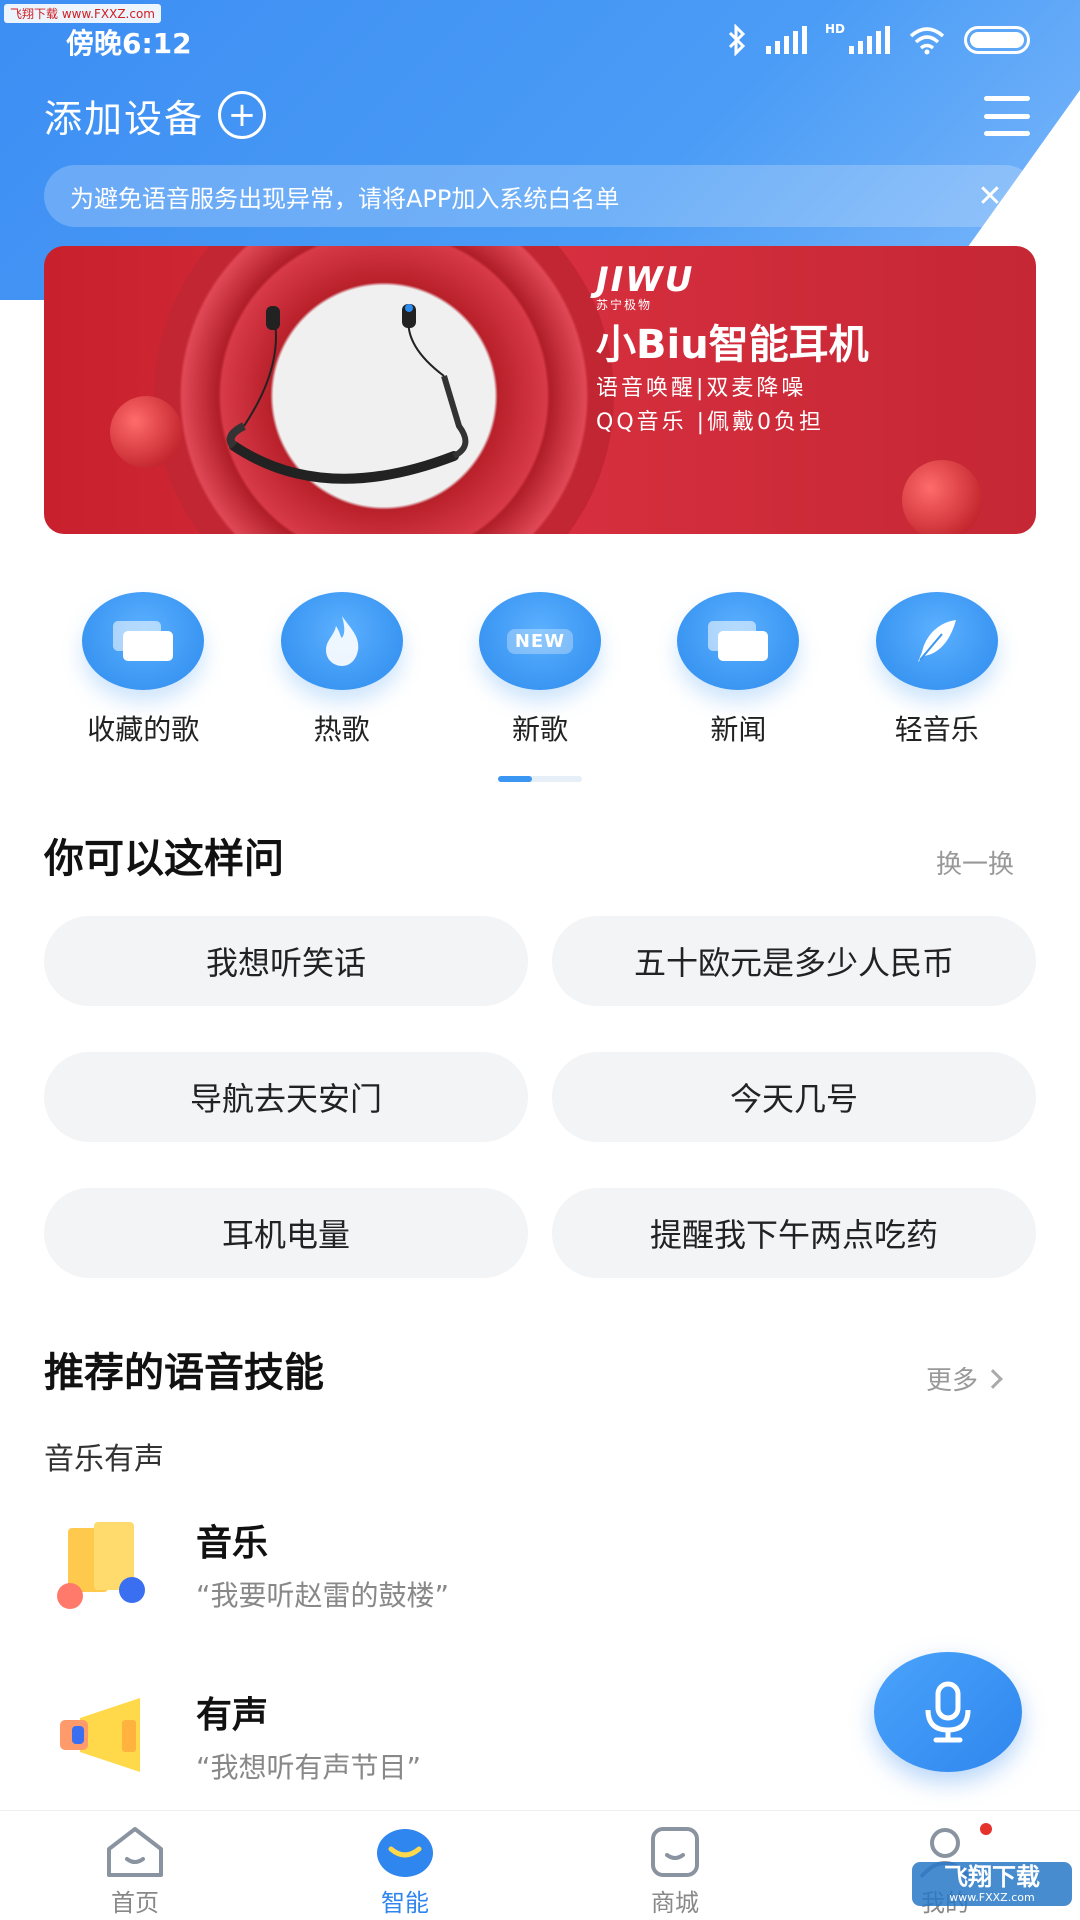  What do you see at coordinates (540, 390) in the screenshot?
I see `promo-banner: JIWU 苏宁极物 小Biu智能耳机 语音唤醒|双麦降噪 QQ音乐 |佩戴0负担` at bounding box center [540, 390].